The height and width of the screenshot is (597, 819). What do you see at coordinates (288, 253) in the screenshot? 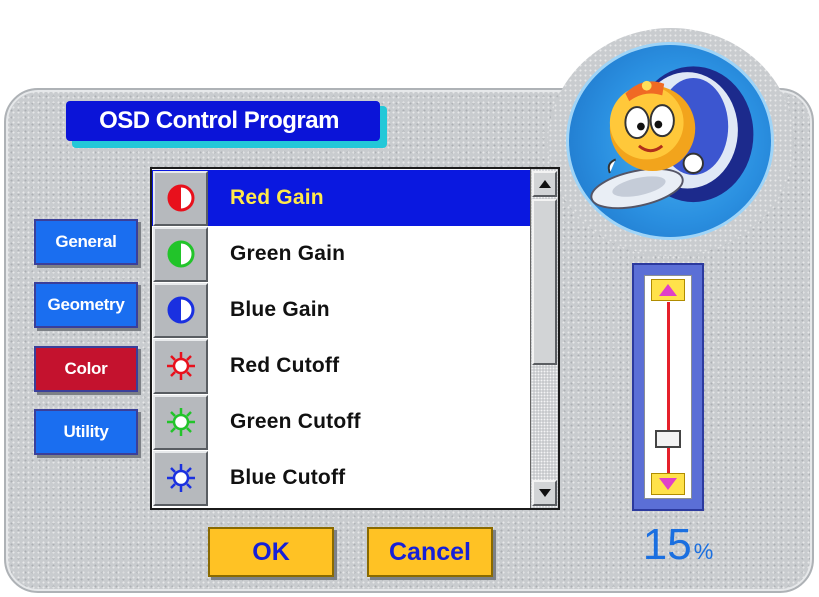
I see `list-item-label: Green Gain` at bounding box center [288, 253].